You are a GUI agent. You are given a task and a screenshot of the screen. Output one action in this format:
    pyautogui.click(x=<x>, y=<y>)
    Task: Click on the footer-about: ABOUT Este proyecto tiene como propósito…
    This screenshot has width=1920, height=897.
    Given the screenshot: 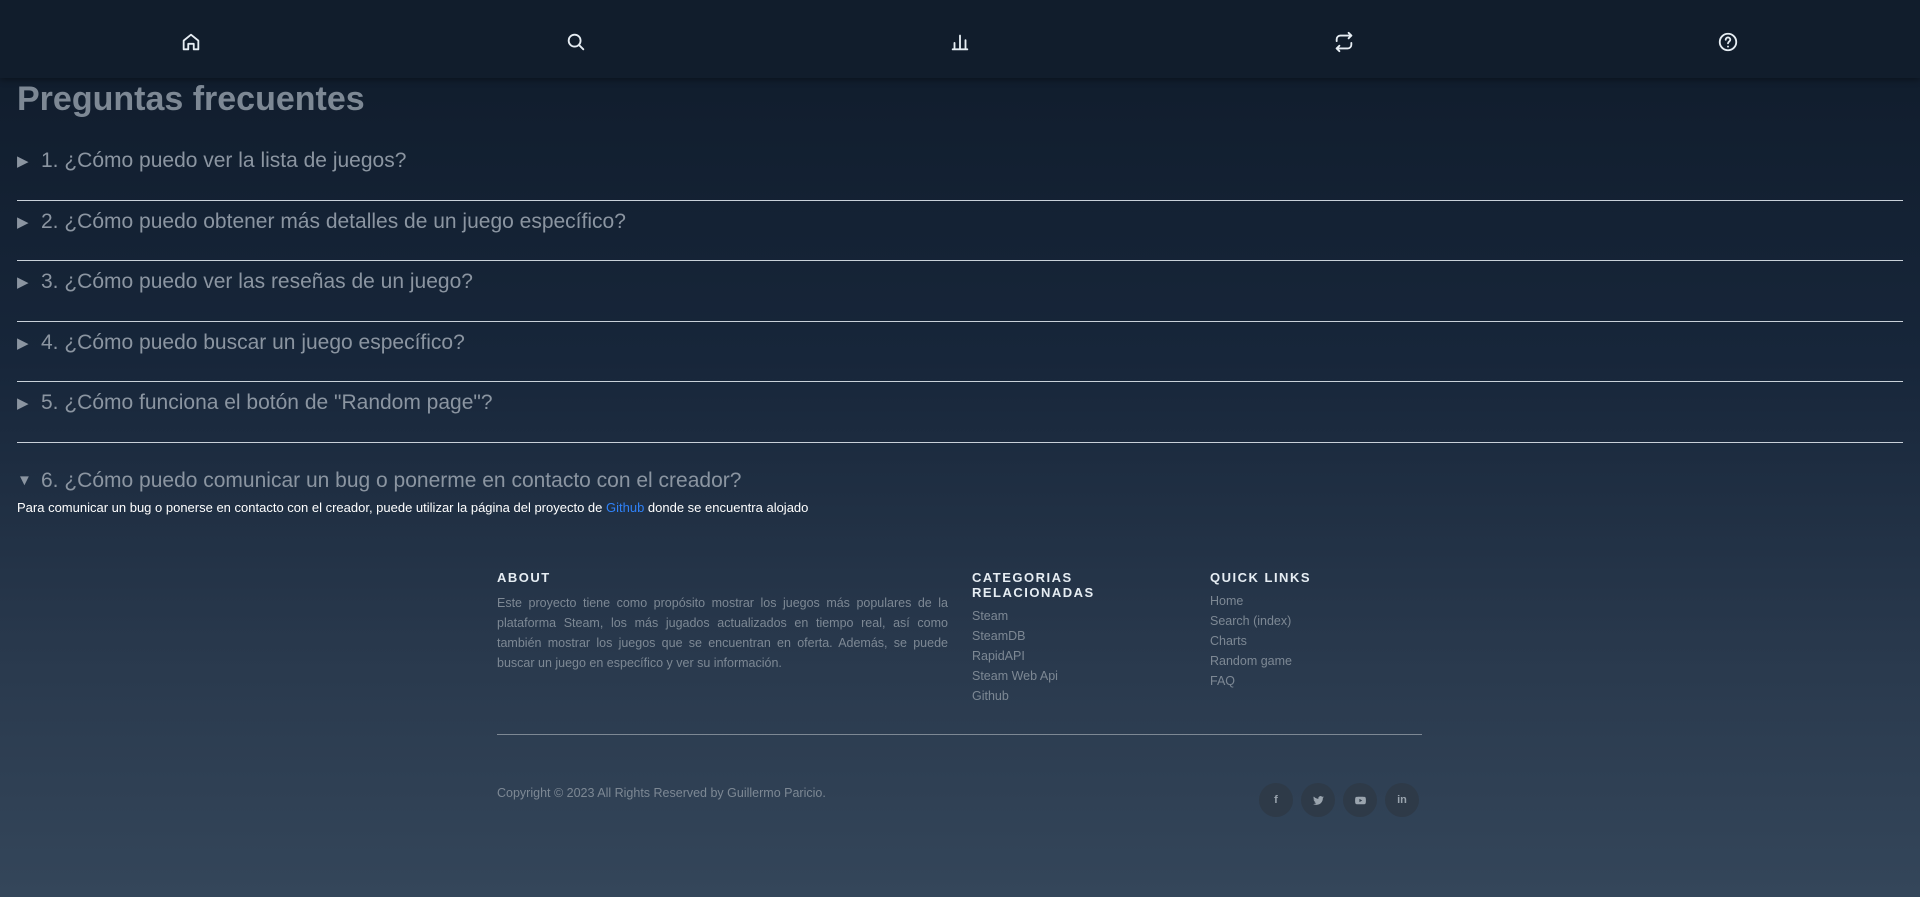 What is the action you would take?
    pyautogui.click(x=722, y=621)
    